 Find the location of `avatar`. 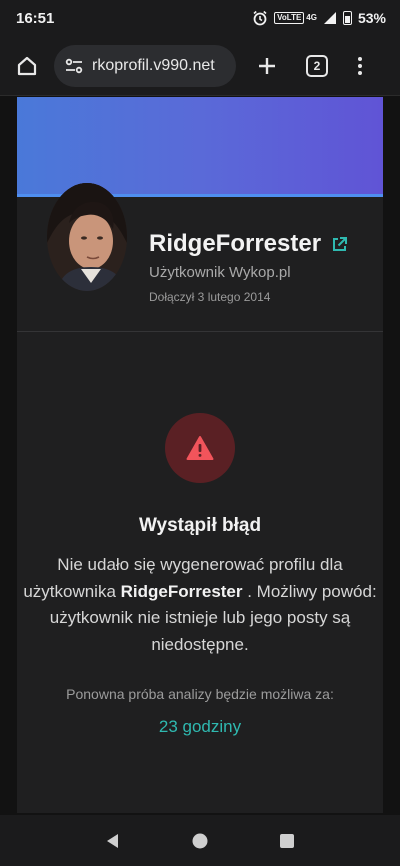

avatar is located at coordinates (87, 237).